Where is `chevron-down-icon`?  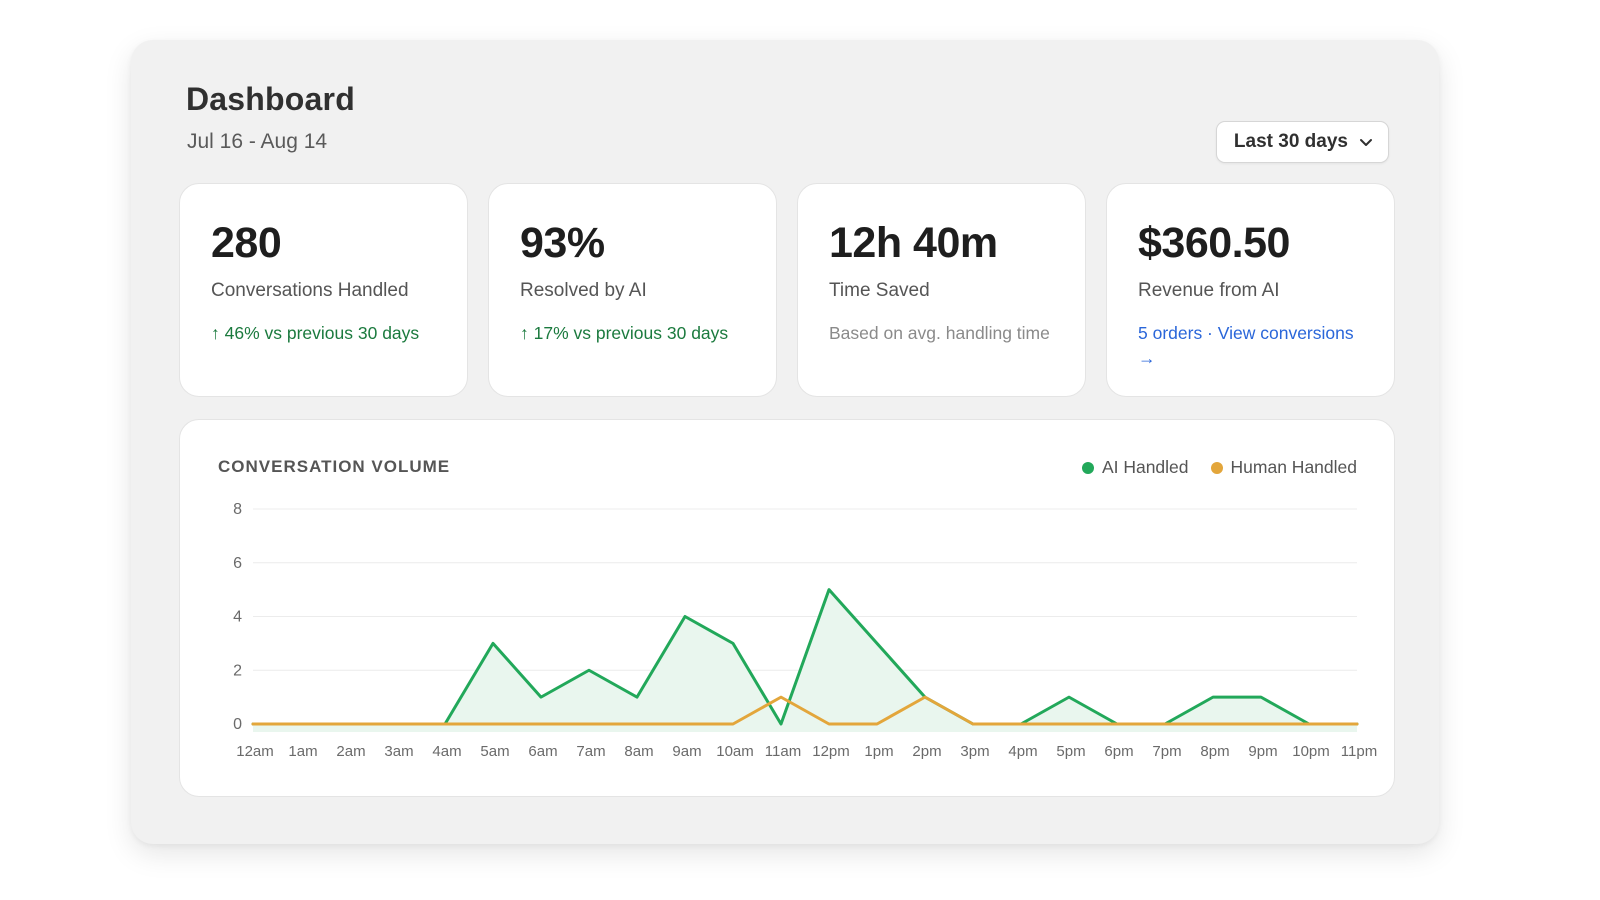 chevron-down-icon is located at coordinates (1366, 142).